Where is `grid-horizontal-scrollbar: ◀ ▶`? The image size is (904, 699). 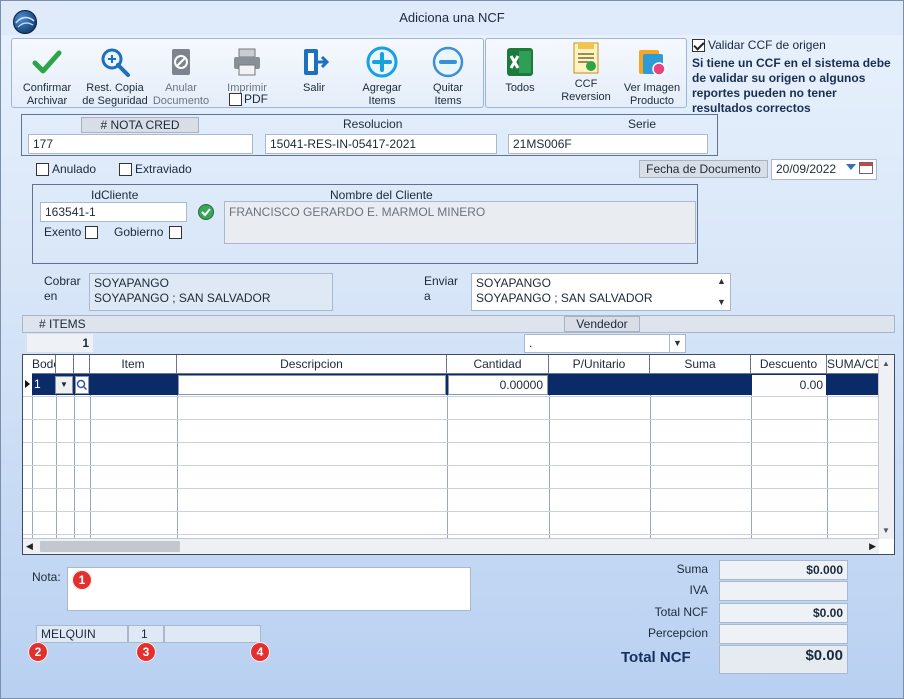 grid-horizontal-scrollbar: ◀ ▶ is located at coordinates (451, 546).